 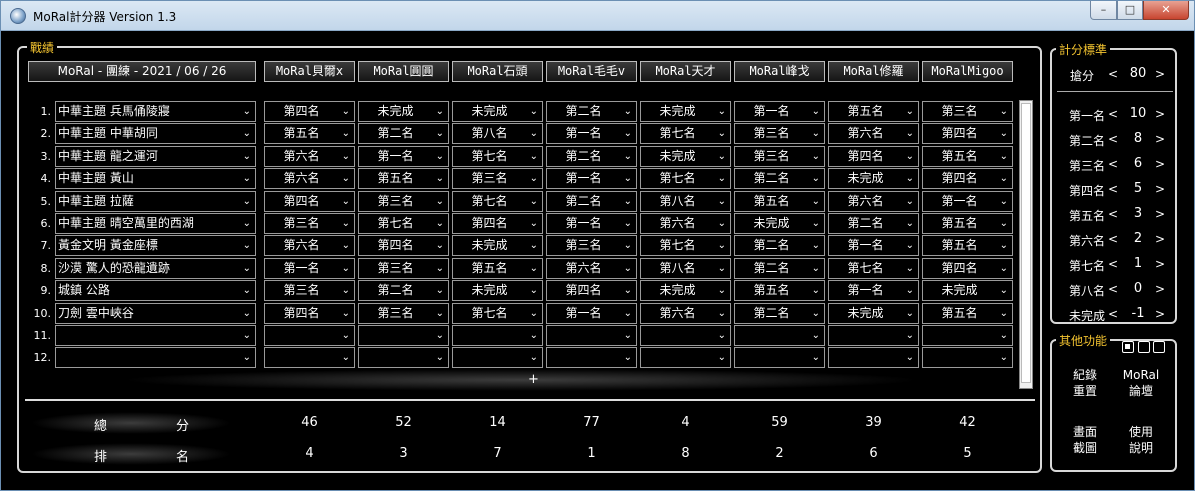 What do you see at coordinates (309, 71) in the screenshot?
I see `player-header-1: MoRal貝爾x` at bounding box center [309, 71].